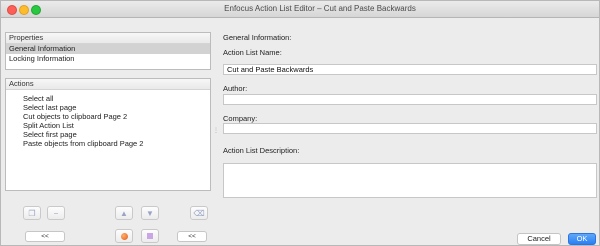  What do you see at coordinates (45, 236) in the screenshot?
I see `collapse-left-button: <<` at bounding box center [45, 236].